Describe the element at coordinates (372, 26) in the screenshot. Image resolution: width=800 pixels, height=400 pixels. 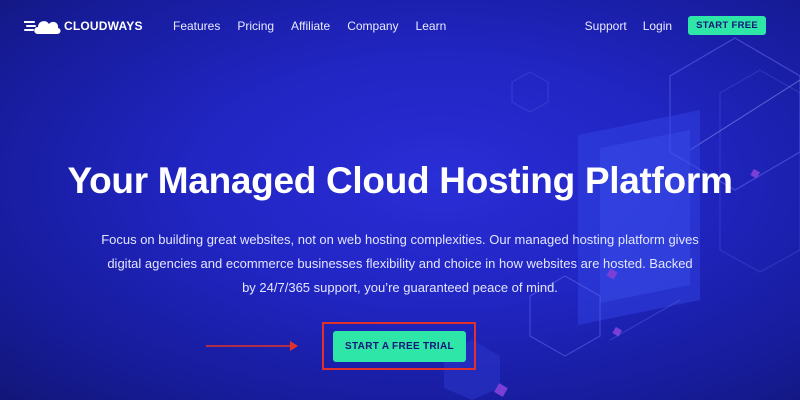
I see `nav-item-company: Company` at that location.